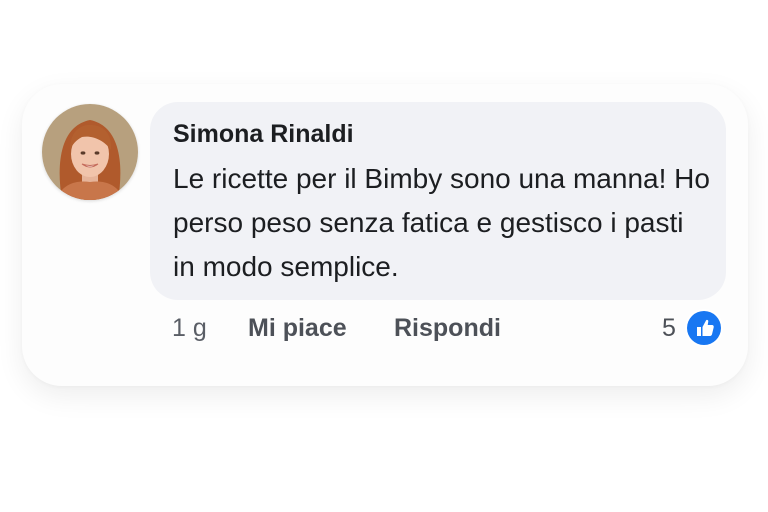 Image resolution: width=768 pixels, height=512 pixels. I want to click on thumbs-up-icon, so click(704, 328).